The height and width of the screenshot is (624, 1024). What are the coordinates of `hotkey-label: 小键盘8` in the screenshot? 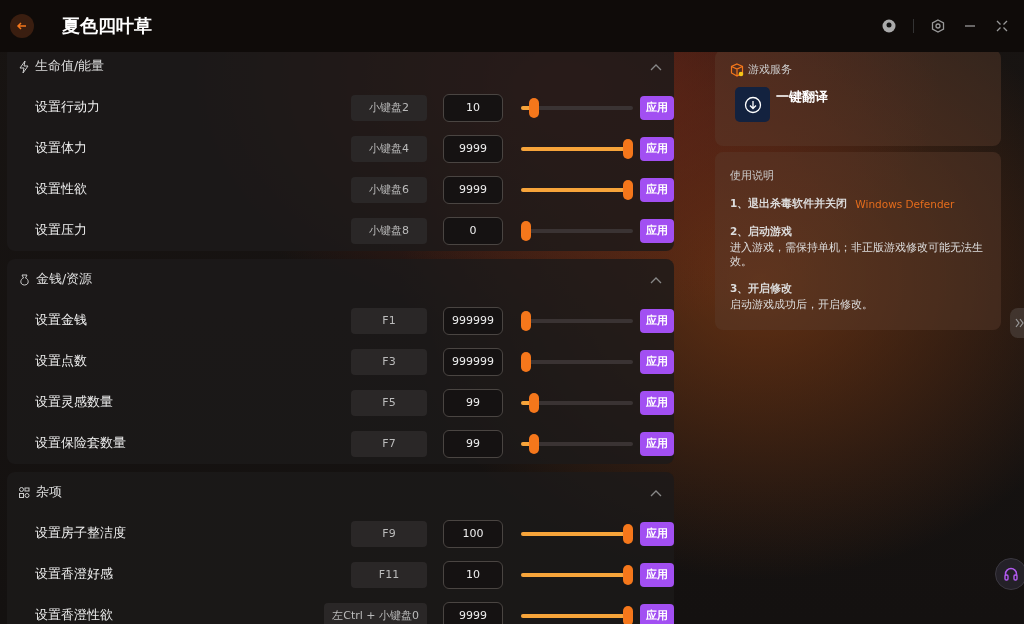 It's located at (389, 230).